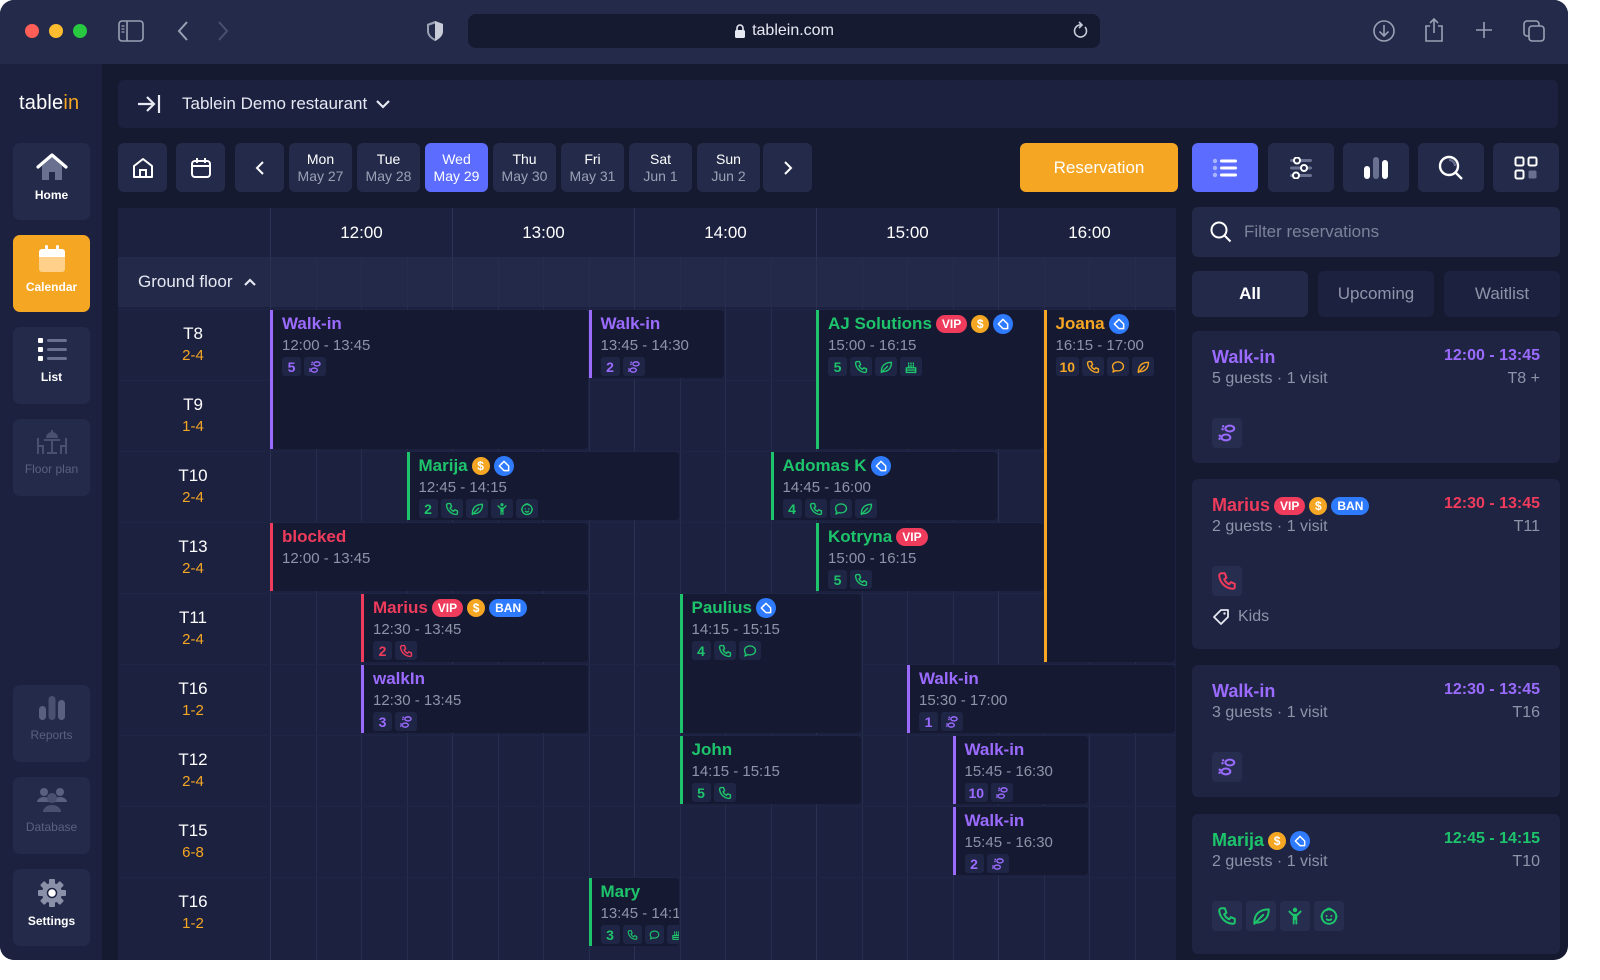 This screenshot has height=980, width=1600. What do you see at coordinates (193, 557) in the screenshot?
I see `table-row-label: T13 2-4` at bounding box center [193, 557].